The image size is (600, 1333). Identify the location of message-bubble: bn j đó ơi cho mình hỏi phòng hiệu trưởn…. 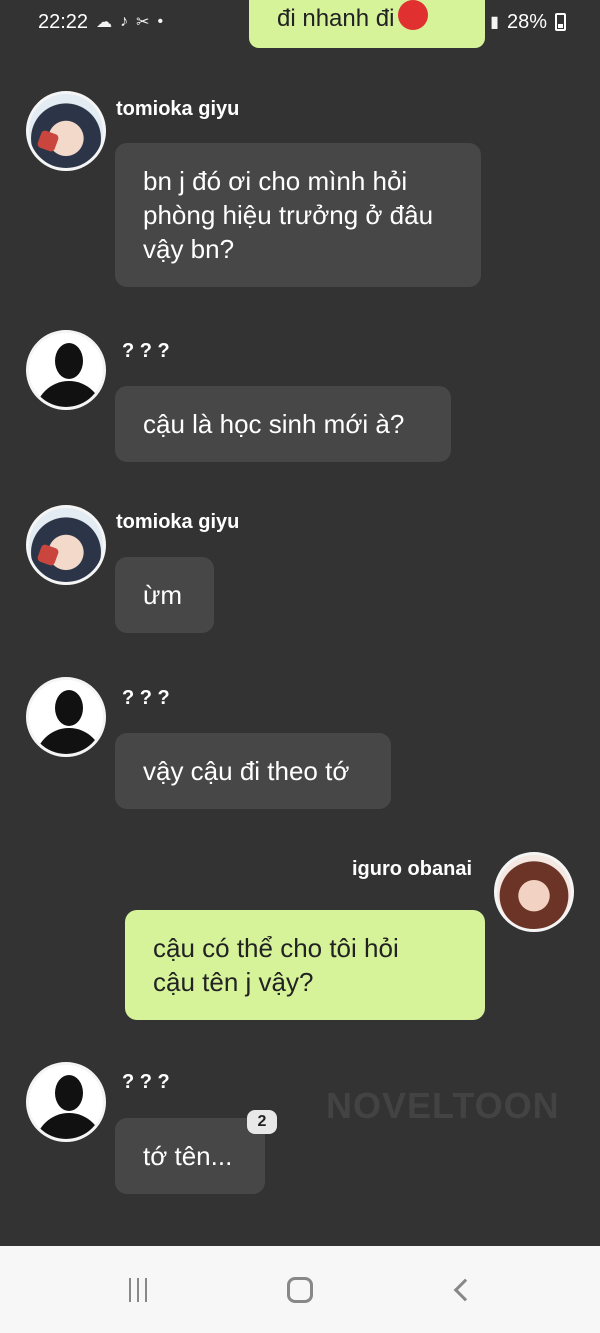
(298, 215).